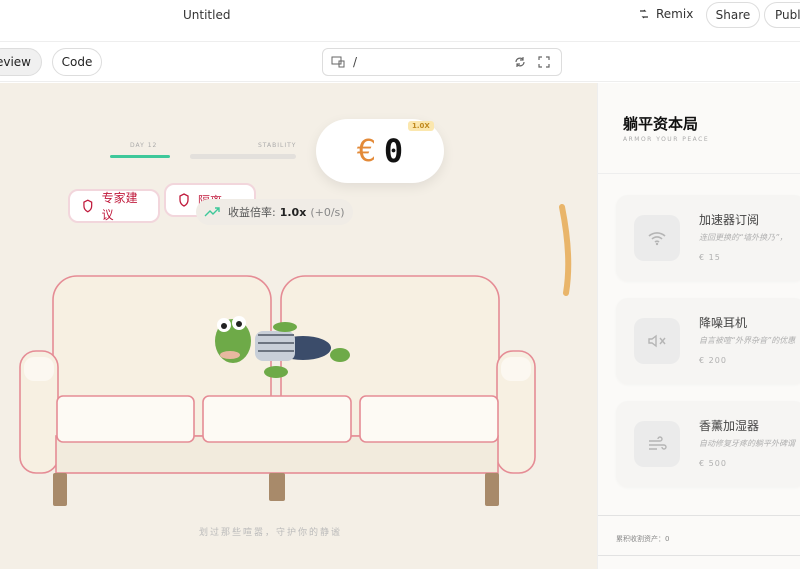  Describe the element at coordinates (644, 14) in the screenshot. I see `remix-icon` at that location.